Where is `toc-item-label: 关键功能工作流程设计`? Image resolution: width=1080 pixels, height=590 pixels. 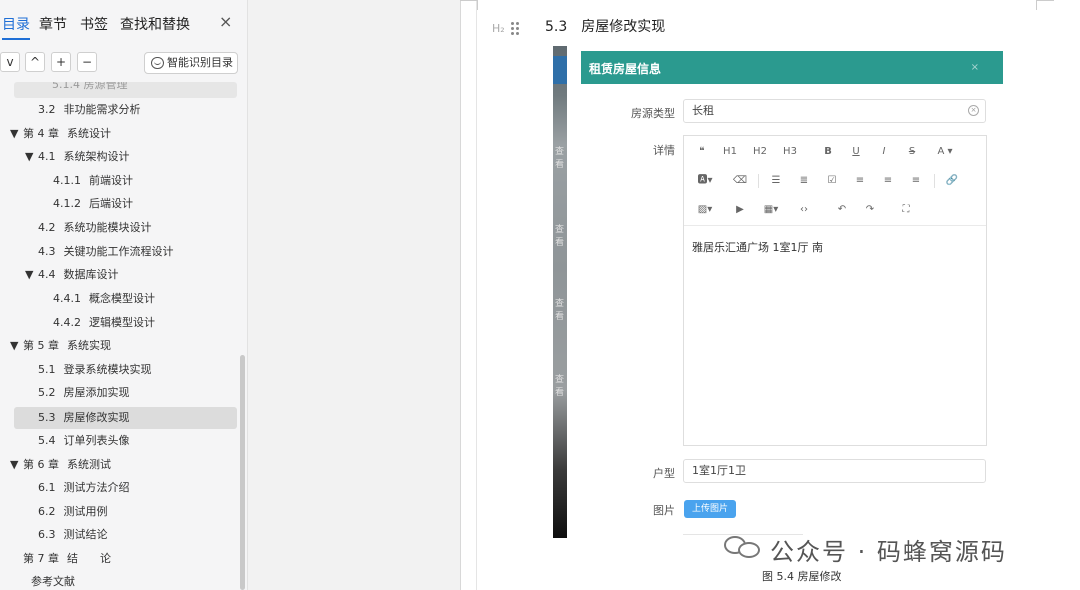
toc-item-label: 关键功能工作流程设计 is located at coordinates (118, 251).